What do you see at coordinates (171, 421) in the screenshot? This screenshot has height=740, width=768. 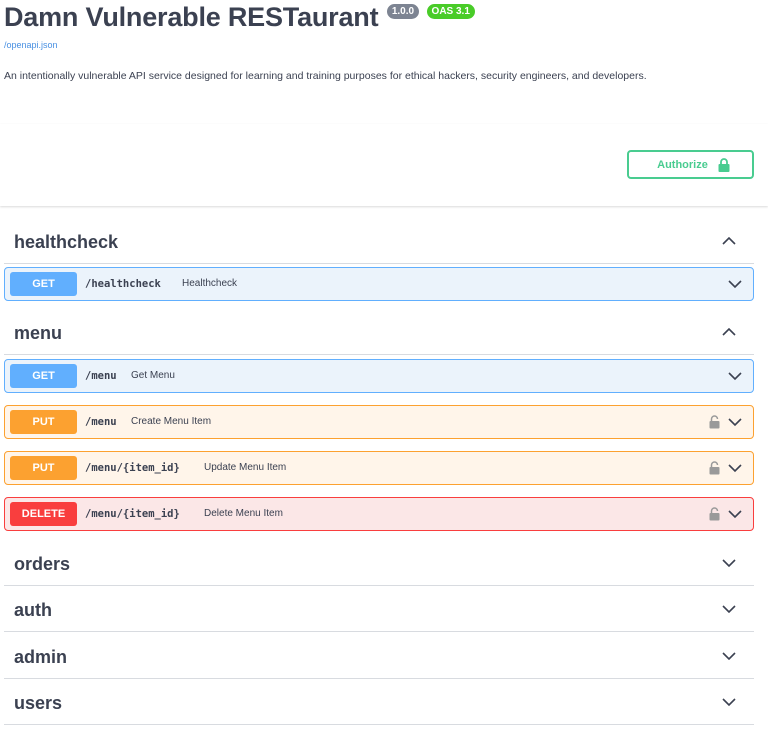 I see `operation-summary: Create Menu Item` at bounding box center [171, 421].